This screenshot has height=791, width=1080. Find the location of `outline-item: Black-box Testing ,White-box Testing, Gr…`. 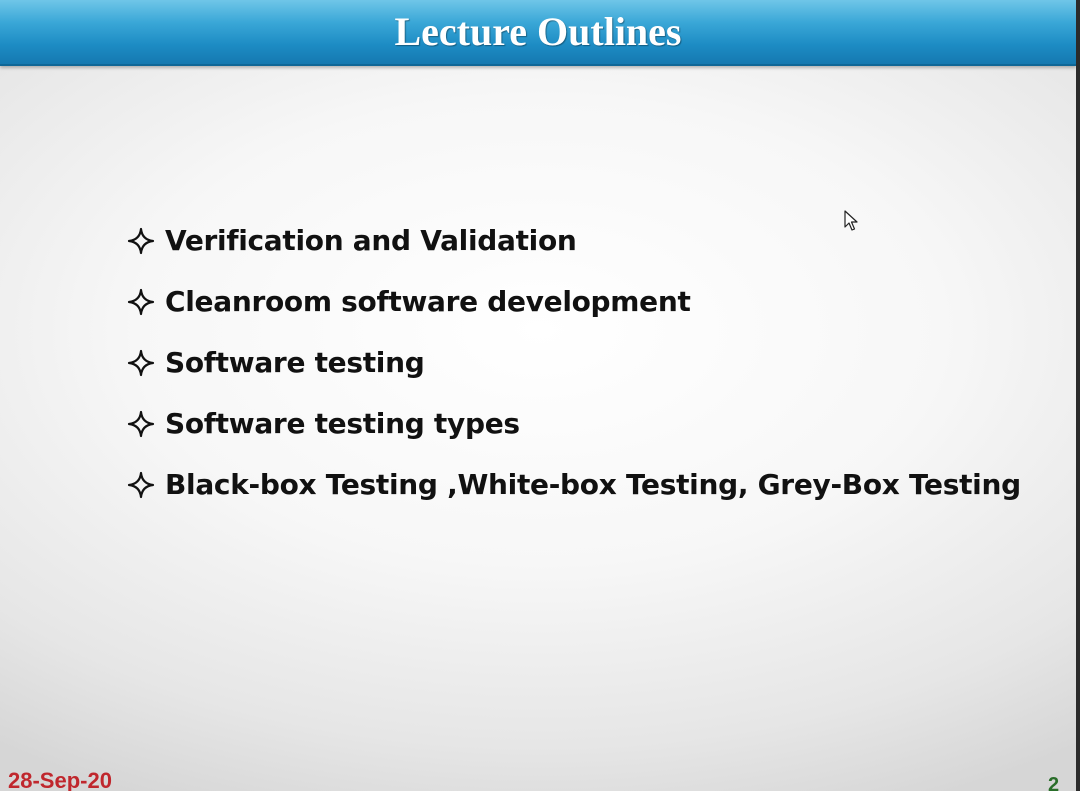

outline-item: Black-box Testing ,White-box Testing, Gr… is located at coordinates (574, 484).